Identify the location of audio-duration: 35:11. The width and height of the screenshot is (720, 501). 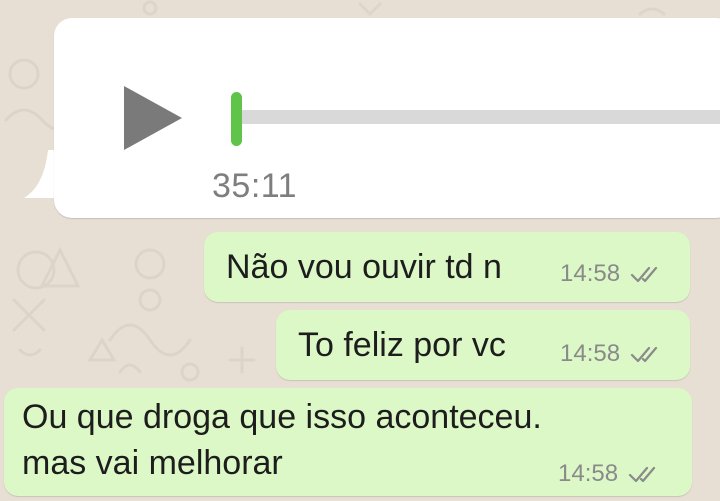
(255, 186).